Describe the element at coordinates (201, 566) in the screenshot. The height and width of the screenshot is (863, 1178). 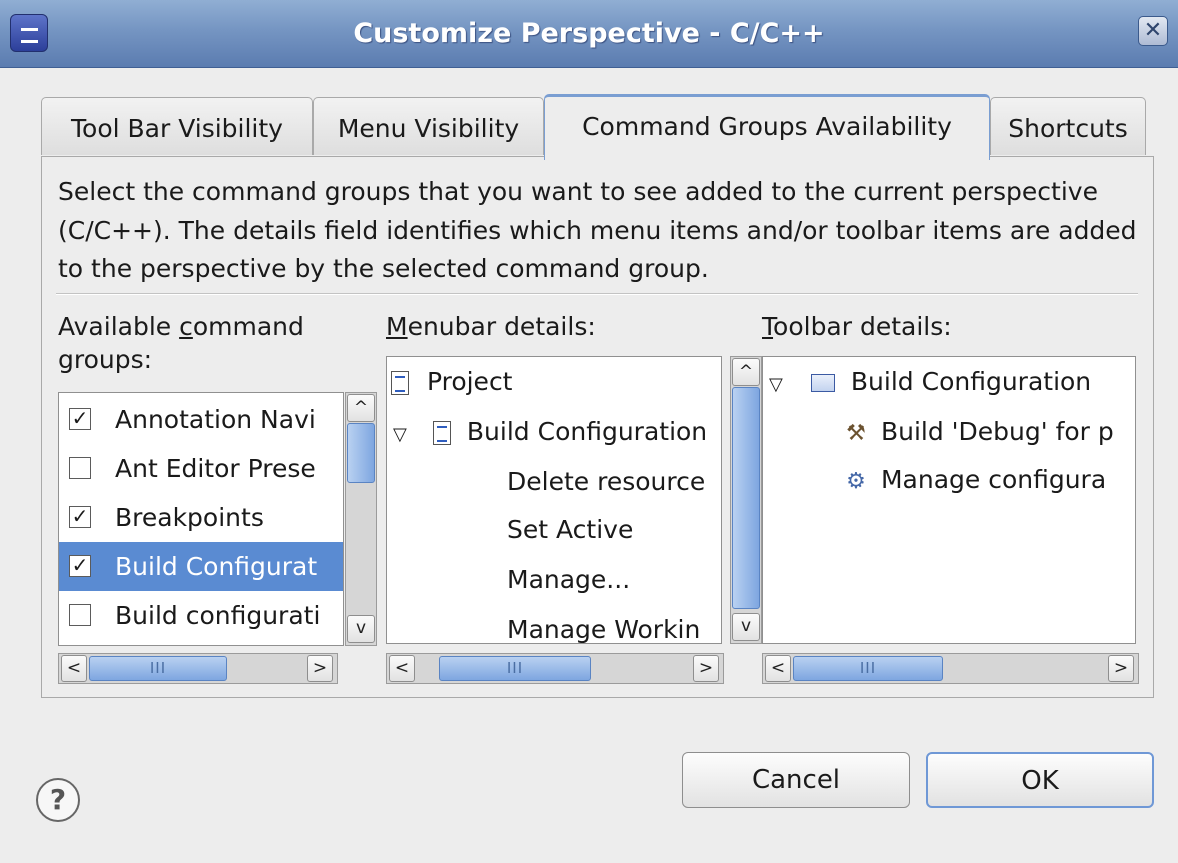
I see `list-item-selected: ✓ Build Configurat` at that location.